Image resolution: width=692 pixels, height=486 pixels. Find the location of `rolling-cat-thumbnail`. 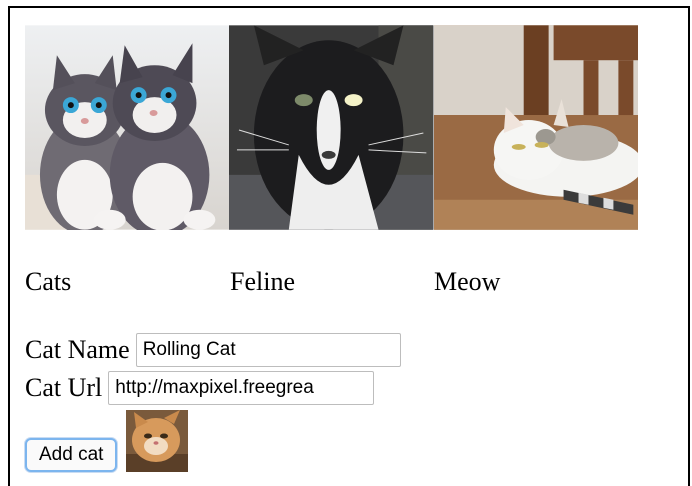

rolling-cat-thumbnail is located at coordinates (157, 441).